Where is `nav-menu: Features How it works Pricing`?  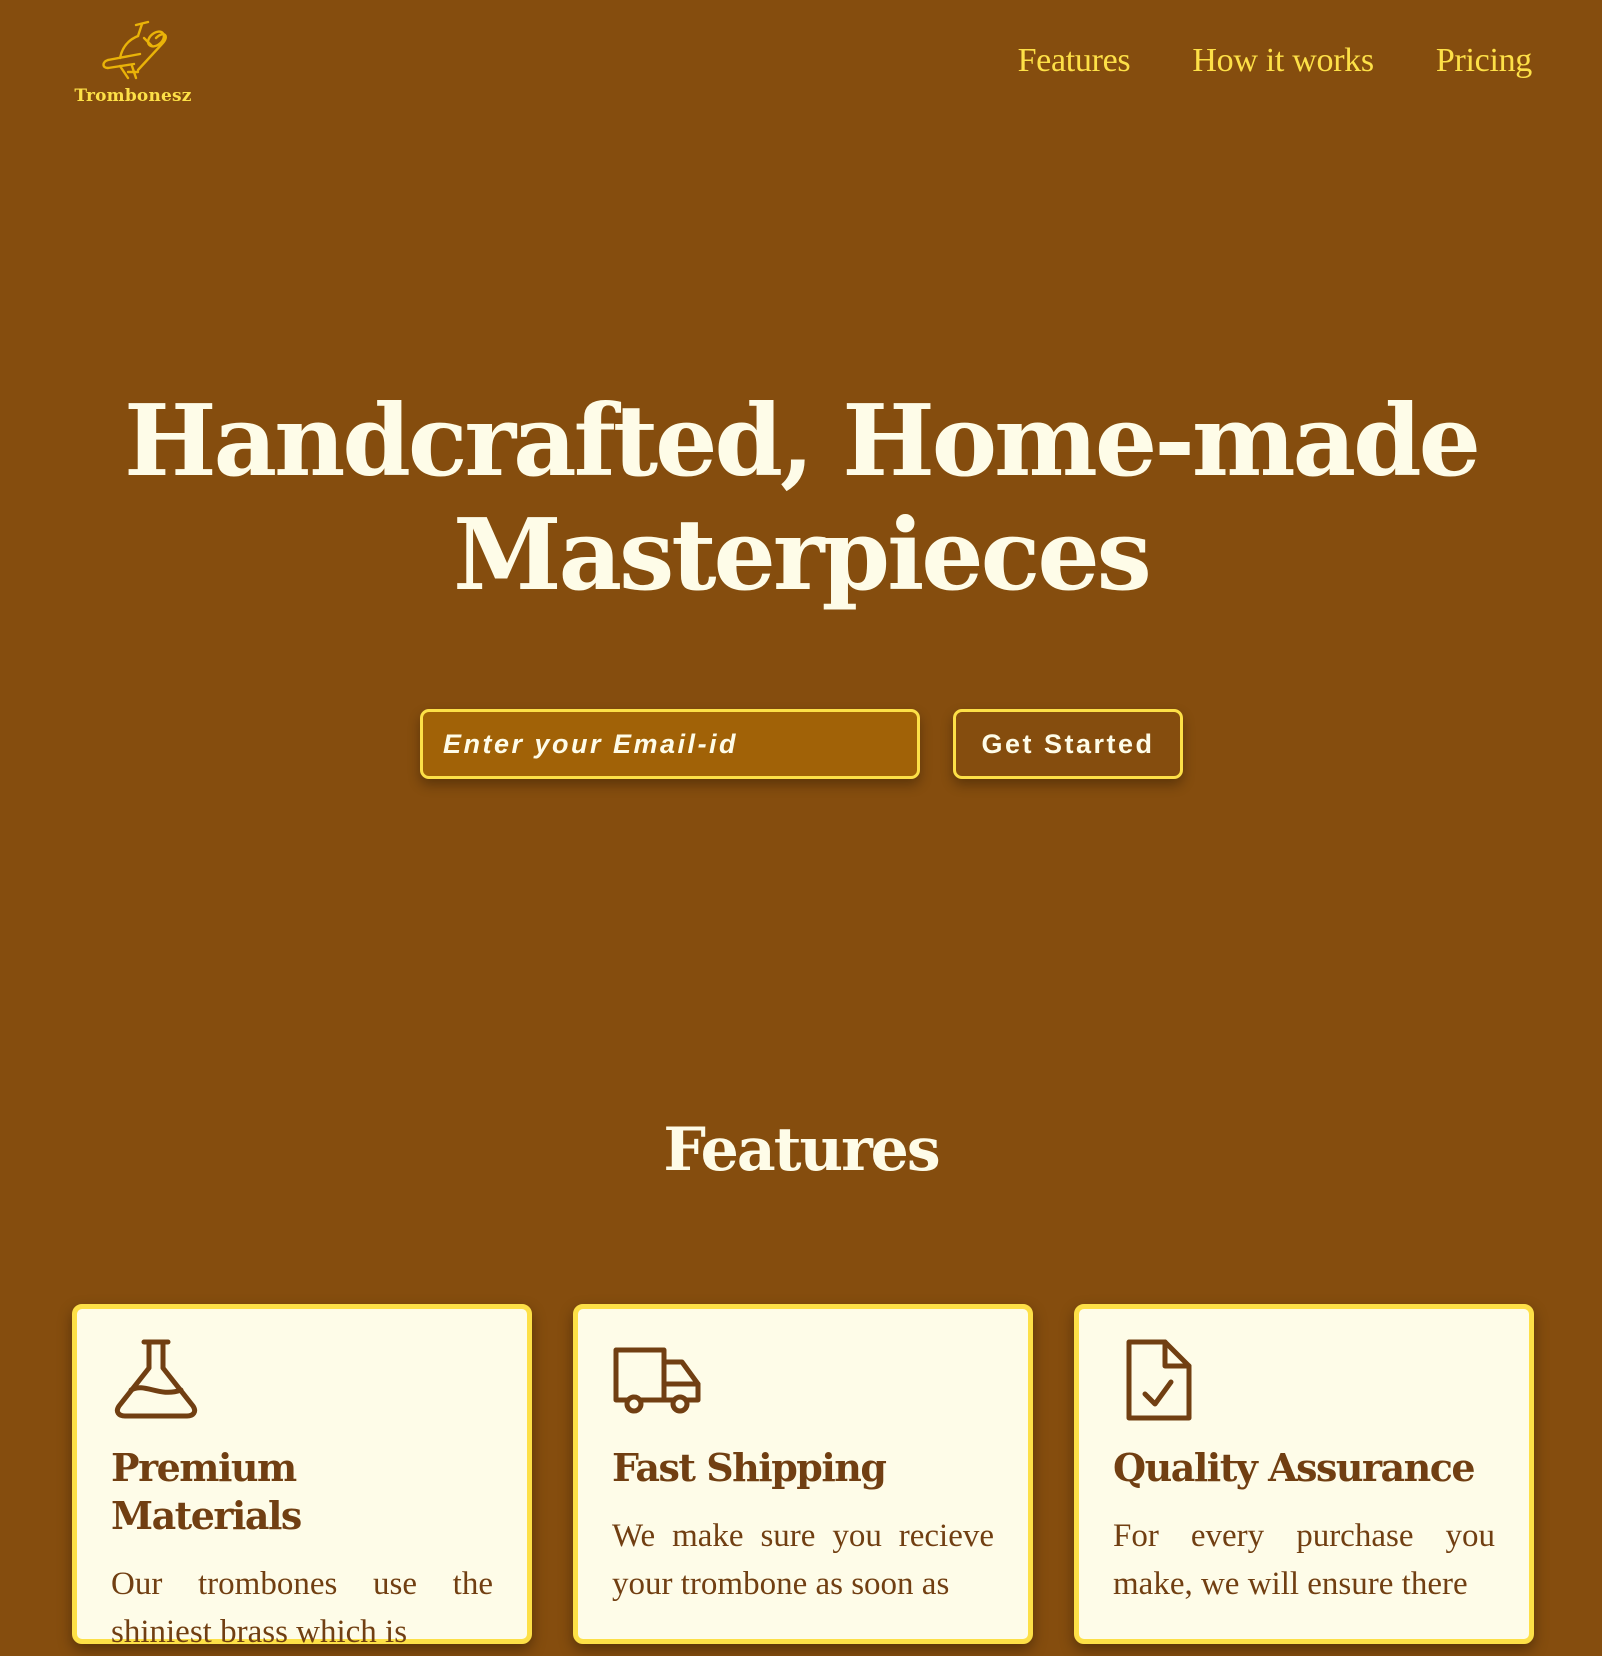 nav-menu: Features How it works Pricing is located at coordinates (1275, 61).